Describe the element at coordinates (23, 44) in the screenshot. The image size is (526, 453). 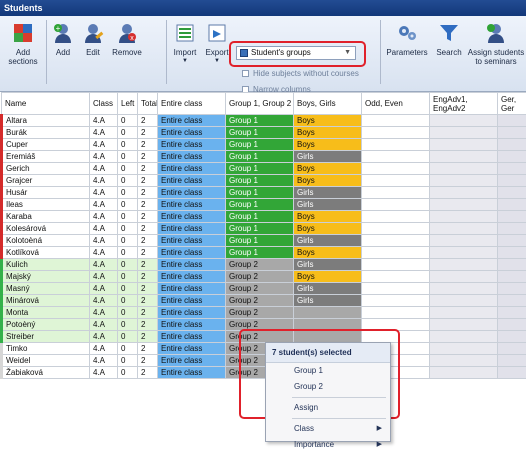
I see `add-sections-button: Add sections` at that location.